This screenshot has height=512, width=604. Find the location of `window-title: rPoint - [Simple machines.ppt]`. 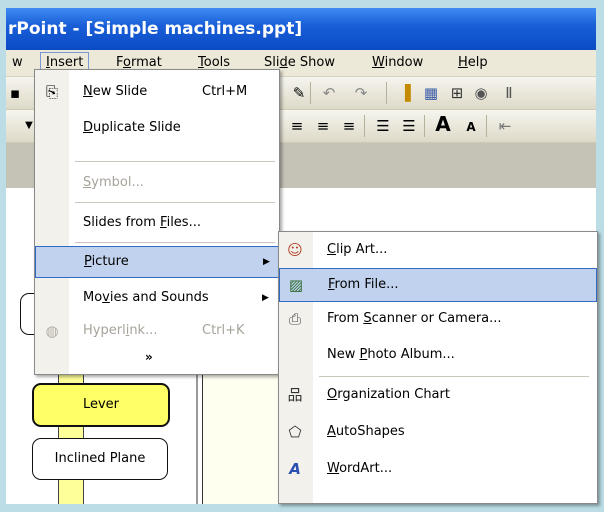

window-title: rPoint - [Simple machines.ppt] is located at coordinates (155, 29).